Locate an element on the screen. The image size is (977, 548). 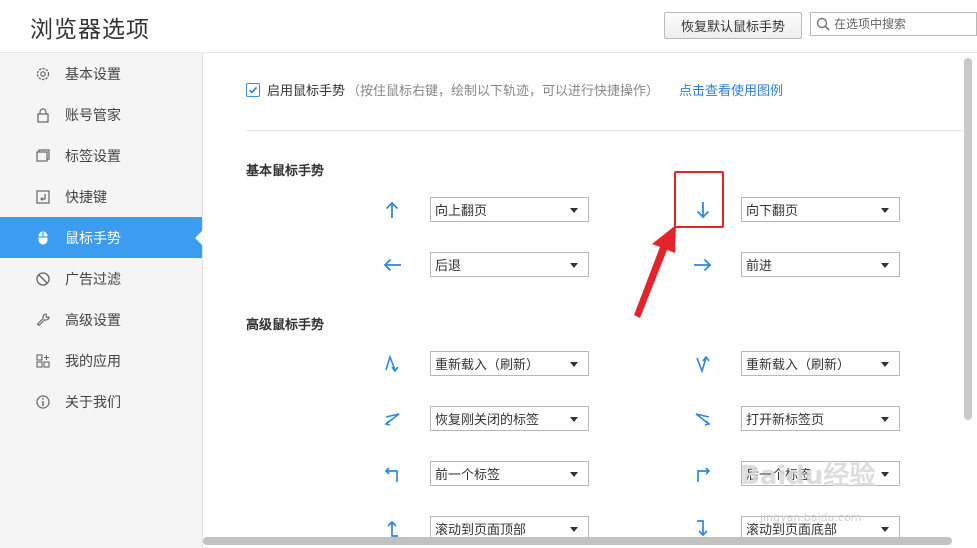
mouse-icon is located at coordinates (43, 238).